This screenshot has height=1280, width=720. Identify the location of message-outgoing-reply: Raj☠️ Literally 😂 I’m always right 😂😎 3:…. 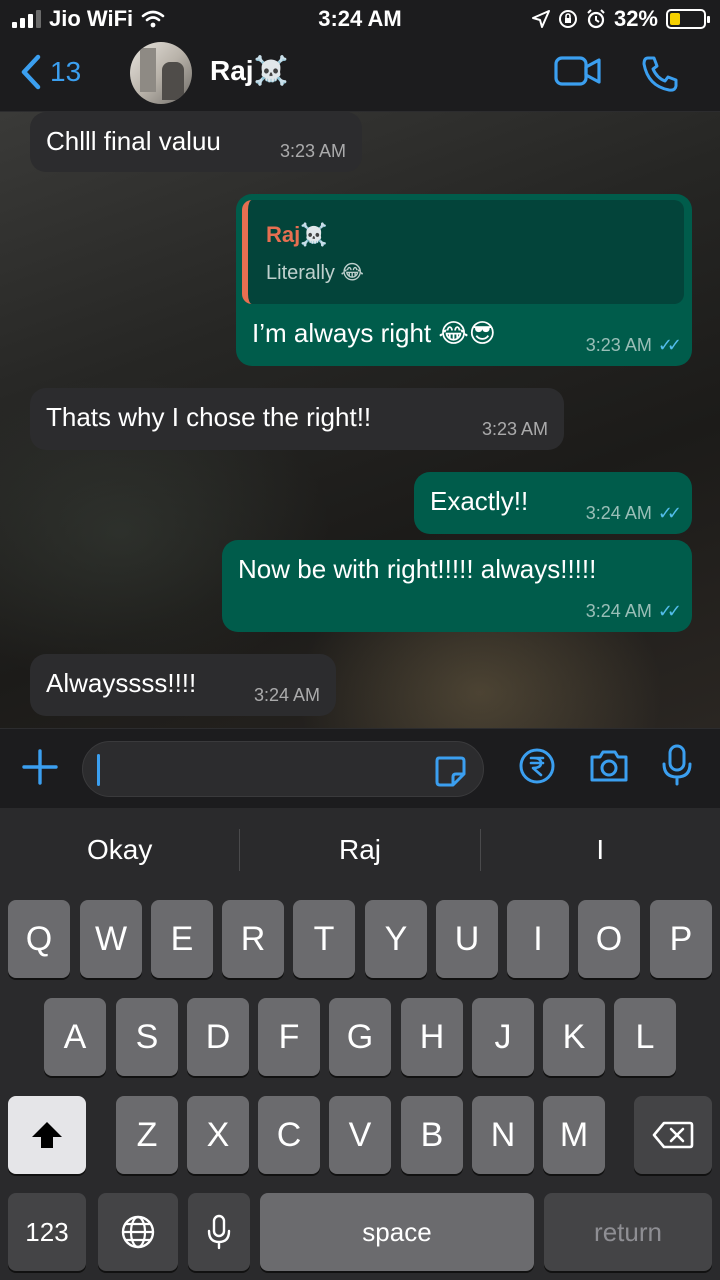
(464, 280).